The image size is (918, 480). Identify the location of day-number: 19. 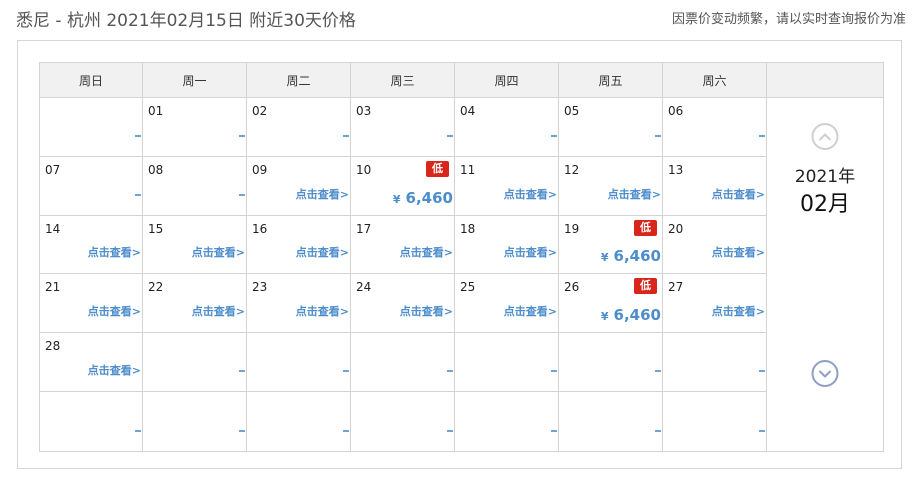
(572, 228).